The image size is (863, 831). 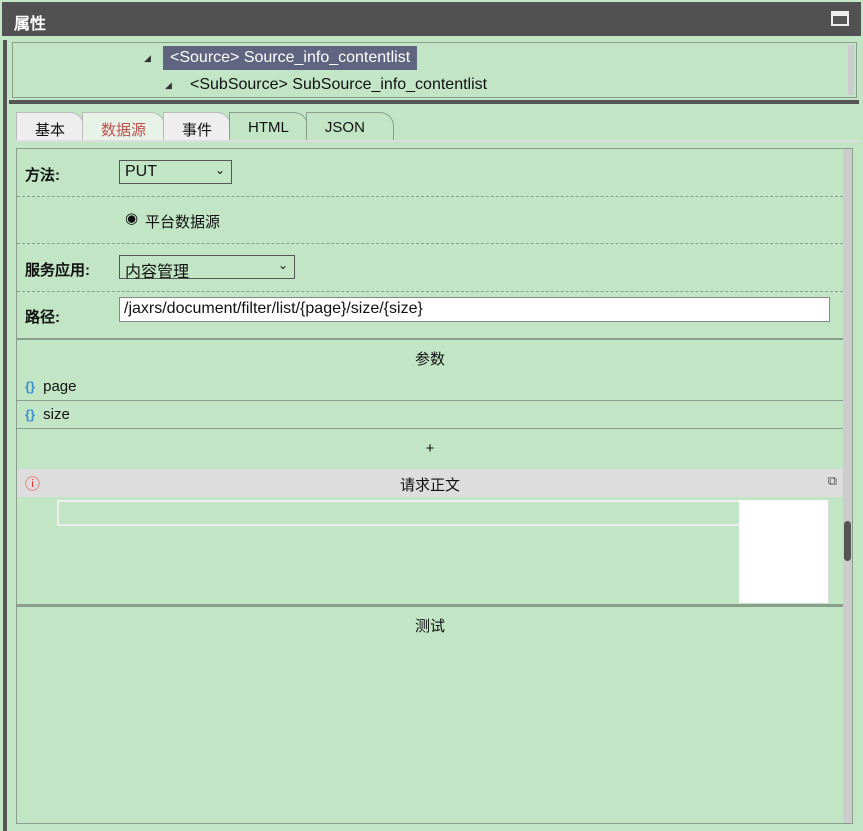 What do you see at coordinates (157, 272) in the screenshot?
I see `service-value: 内容管理` at bounding box center [157, 272].